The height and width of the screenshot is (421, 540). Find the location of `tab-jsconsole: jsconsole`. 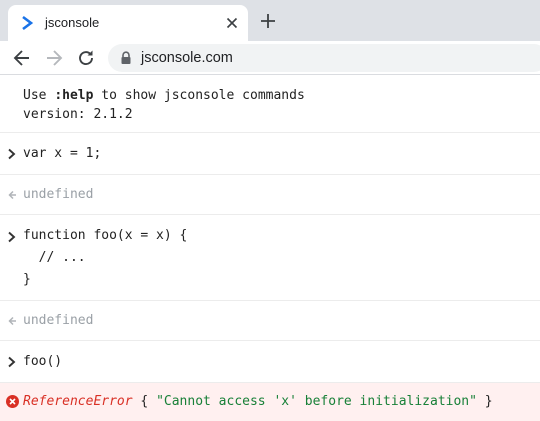

tab-jsconsole: jsconsole is located at coordinates (128, 23).